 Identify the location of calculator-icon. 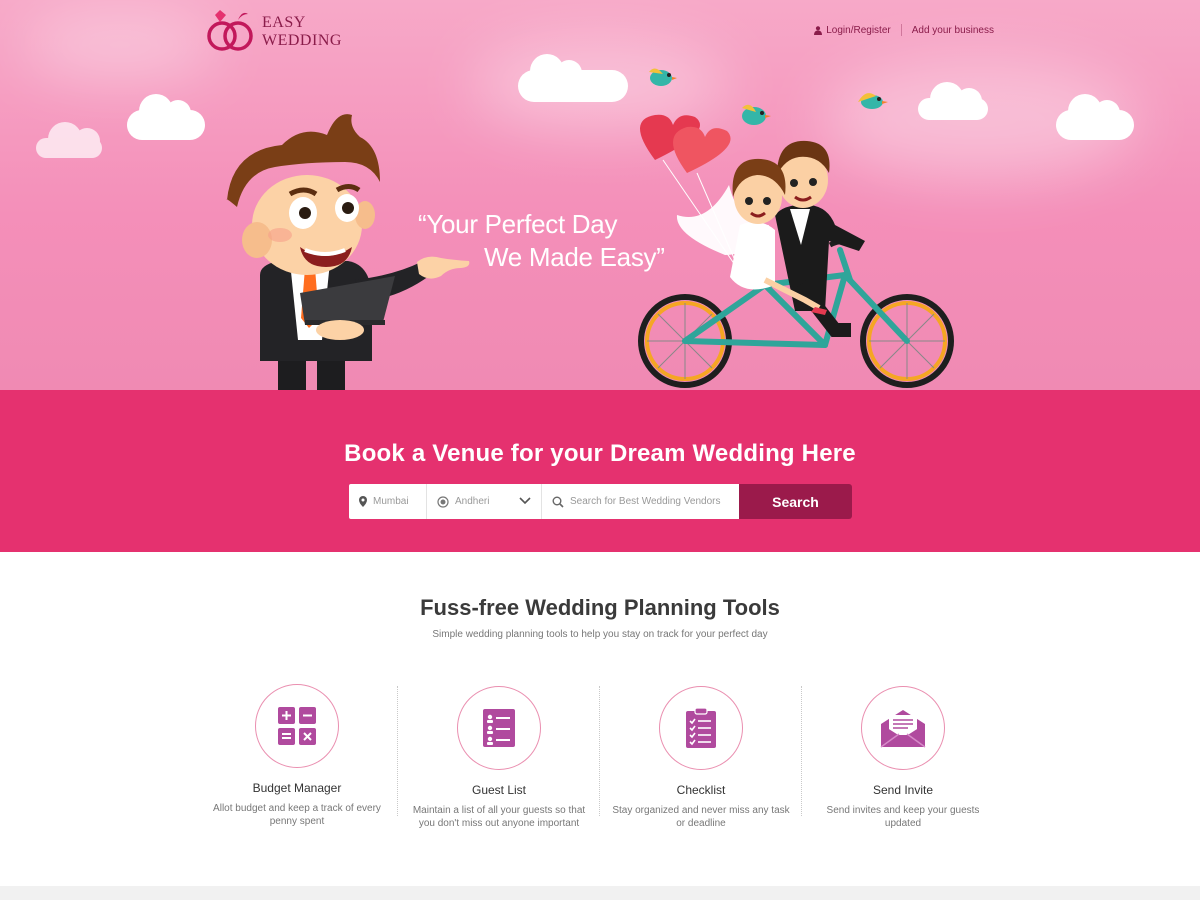
(297, 726).